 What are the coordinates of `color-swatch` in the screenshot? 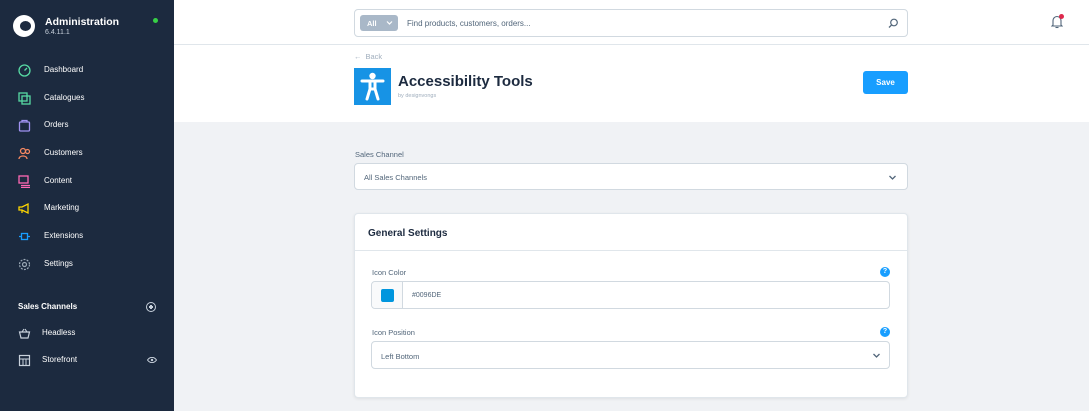 It's located at (387, 295).